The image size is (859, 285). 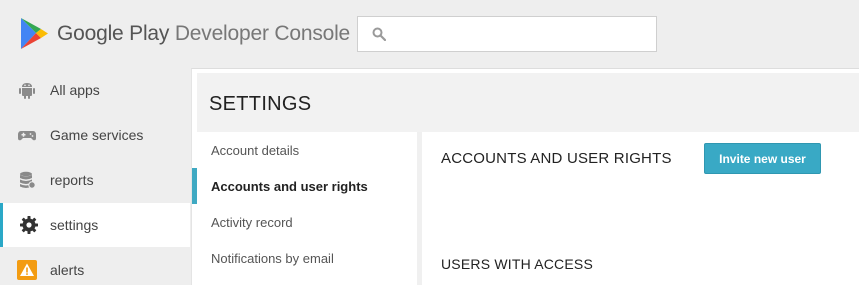 What do you see at coordinates (272, 258) in the screenshot?
I see `subnav-item-label: Notifications by email` at bounding box center [272, 258].